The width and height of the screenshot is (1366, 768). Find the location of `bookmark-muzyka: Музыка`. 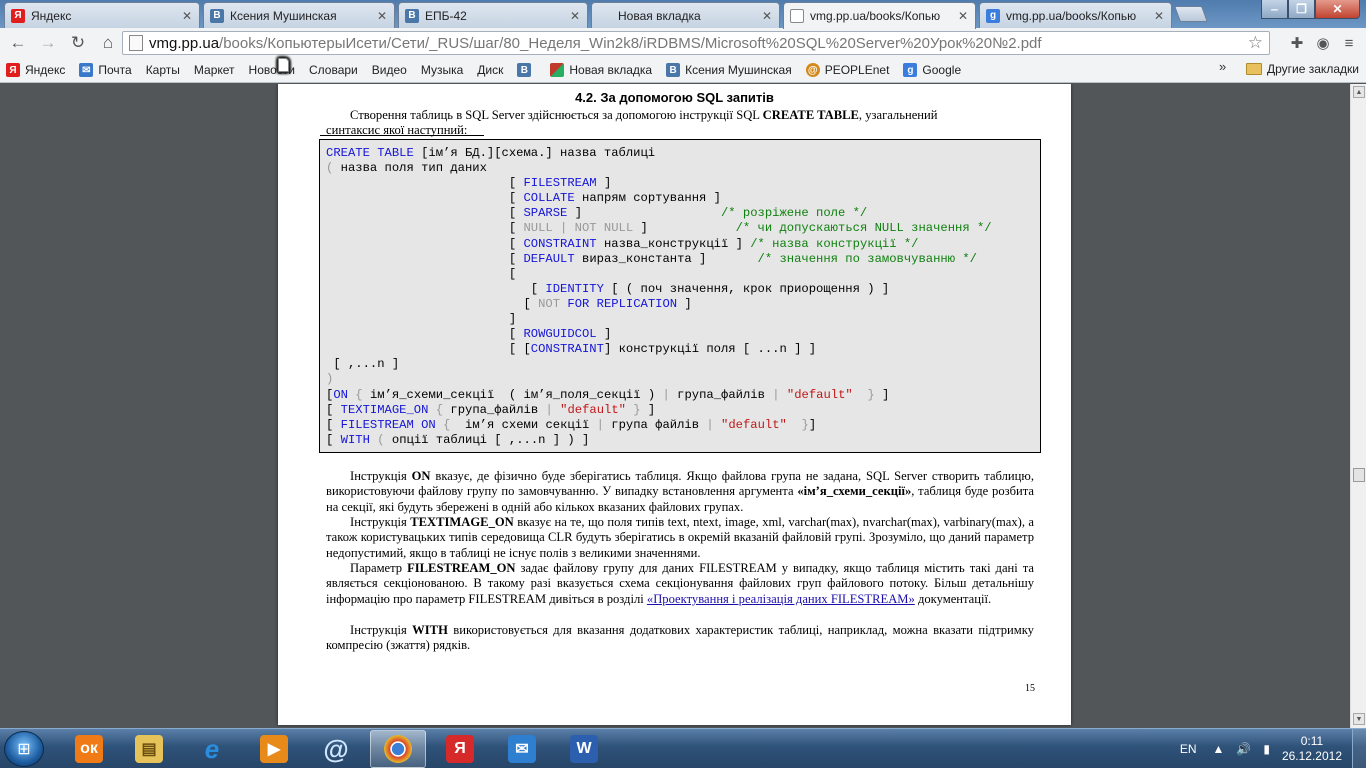

bookmark-muzyka: Музыка is located at coordinates (371, 67).